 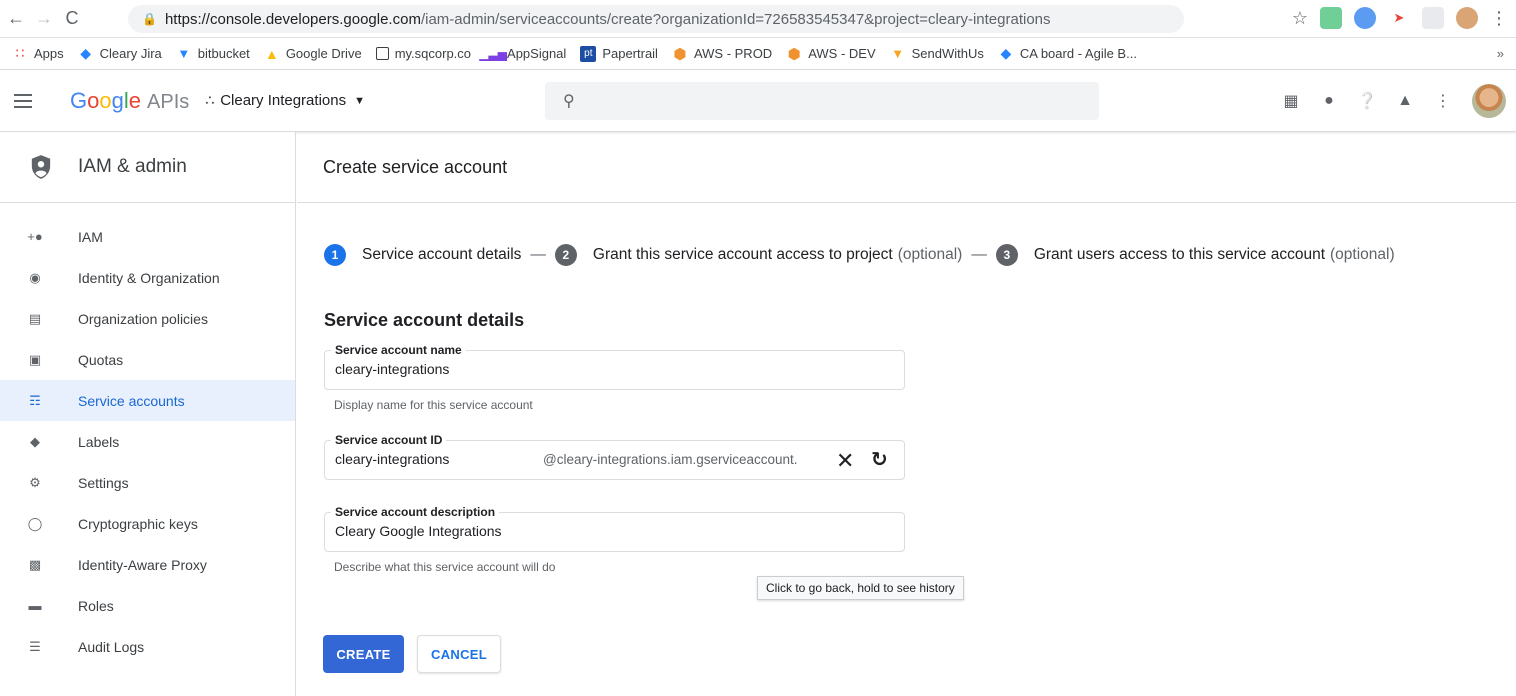 I want to click on bookmark-papertrail: pt Papertrail, so click(x=619, y=53).